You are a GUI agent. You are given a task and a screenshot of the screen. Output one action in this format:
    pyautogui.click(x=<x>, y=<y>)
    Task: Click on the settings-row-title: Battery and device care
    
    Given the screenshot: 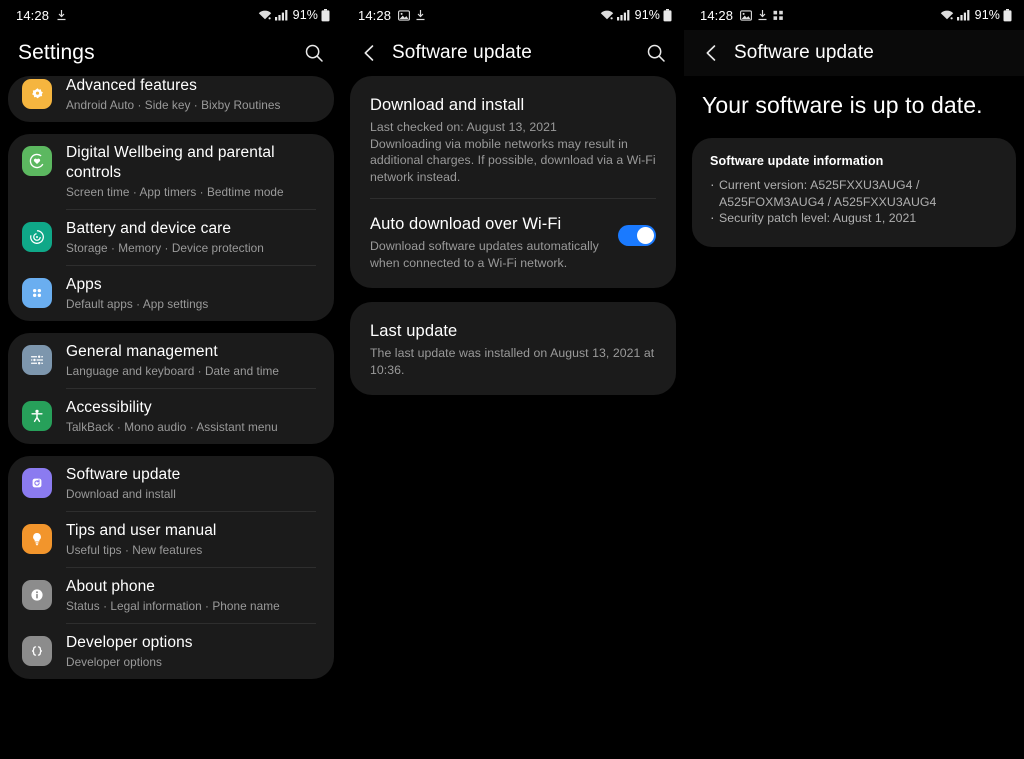 What is the action you would take?
    pyautogui.click(x=149, y=228)
    